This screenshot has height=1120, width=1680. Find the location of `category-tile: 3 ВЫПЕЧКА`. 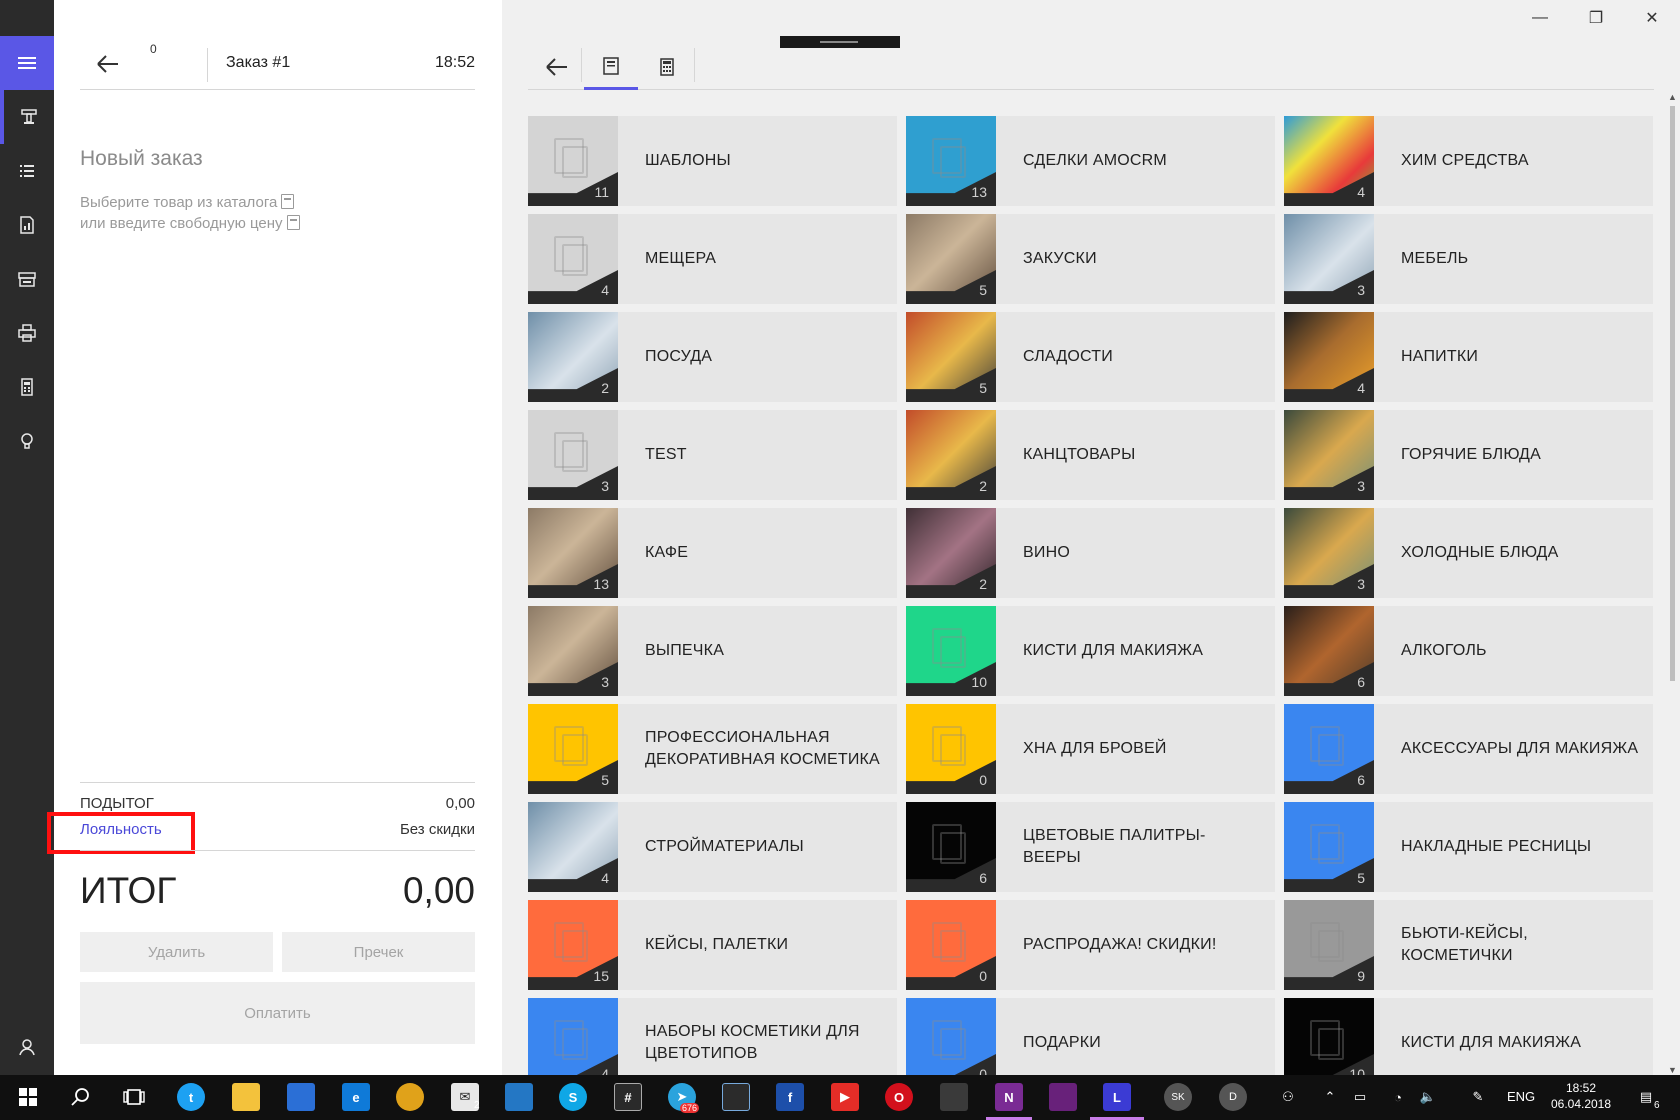

category-tile: 3 ВЫПЕЧКА is located at coordinates (712, 651).